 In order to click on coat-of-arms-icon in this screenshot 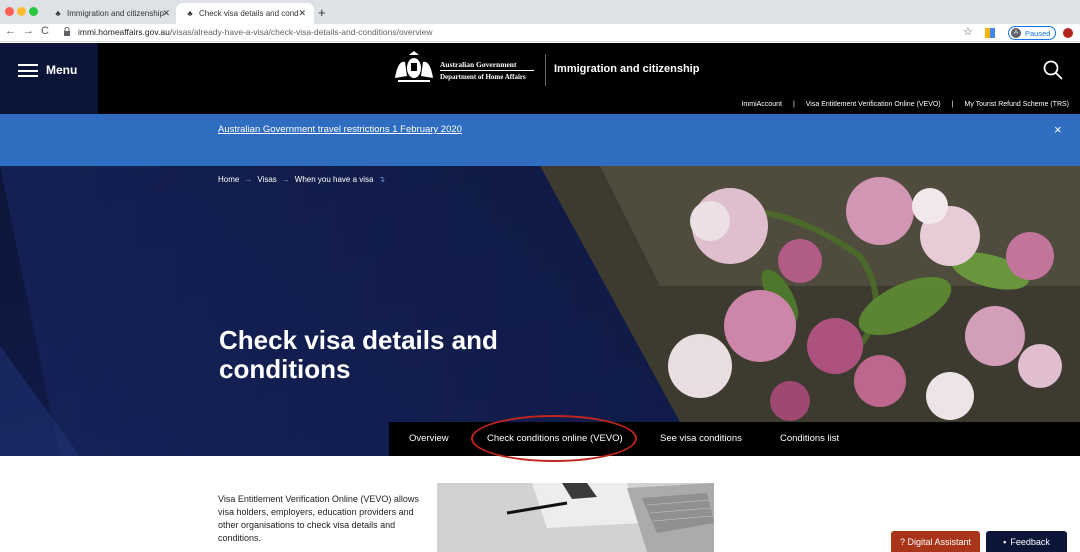, I will do `click(414, 67)`.